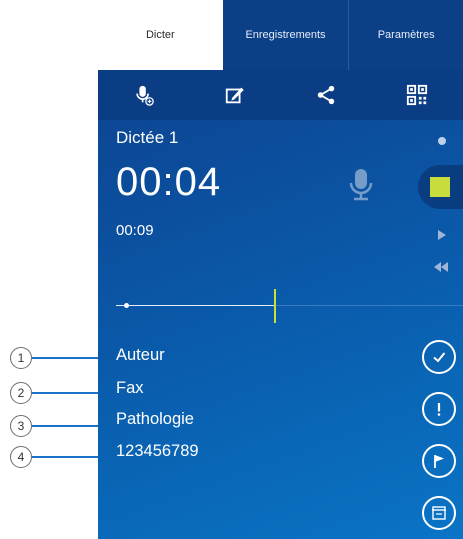 The width and height of the screenshot is (463, 539). Describe the element at coordinates (441, 267) in the screenshot. I see `rewind-icon` at that location.